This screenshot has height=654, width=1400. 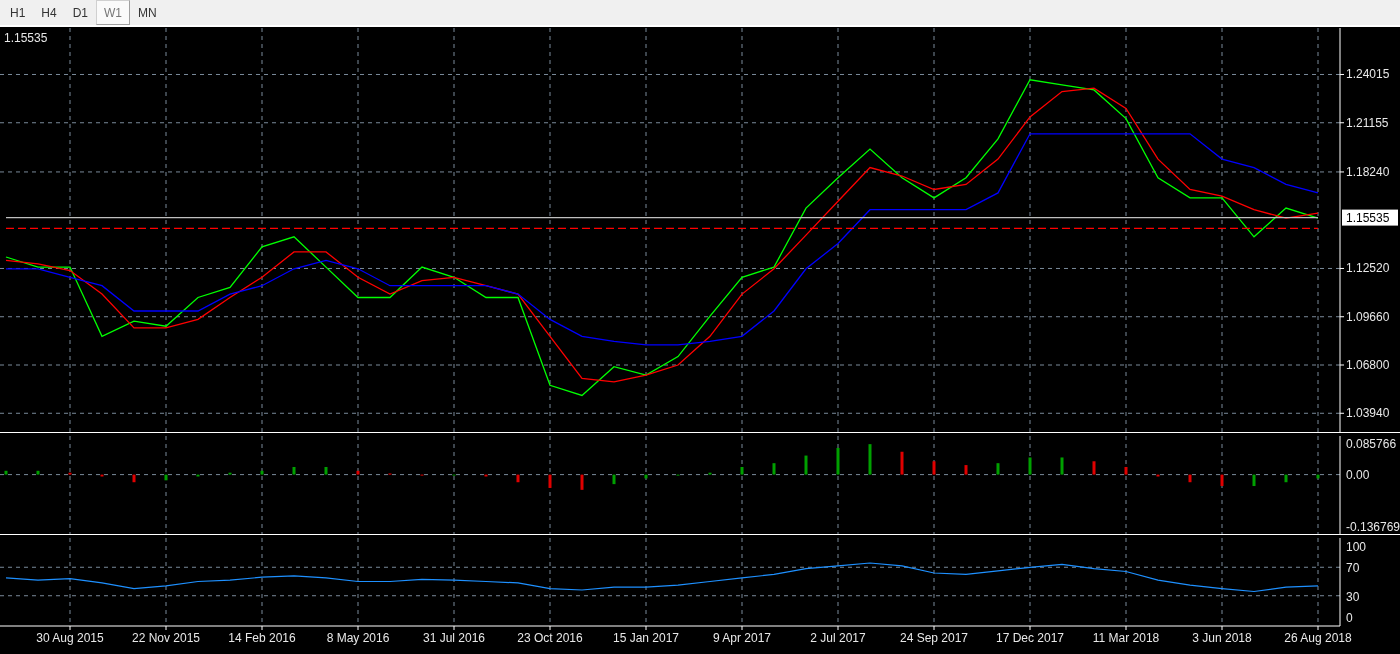 What do you see at coordinates (742, 638) in the screenshot?
I see `date-label: 9 Apr 2017` at bounding box center [742, 638].